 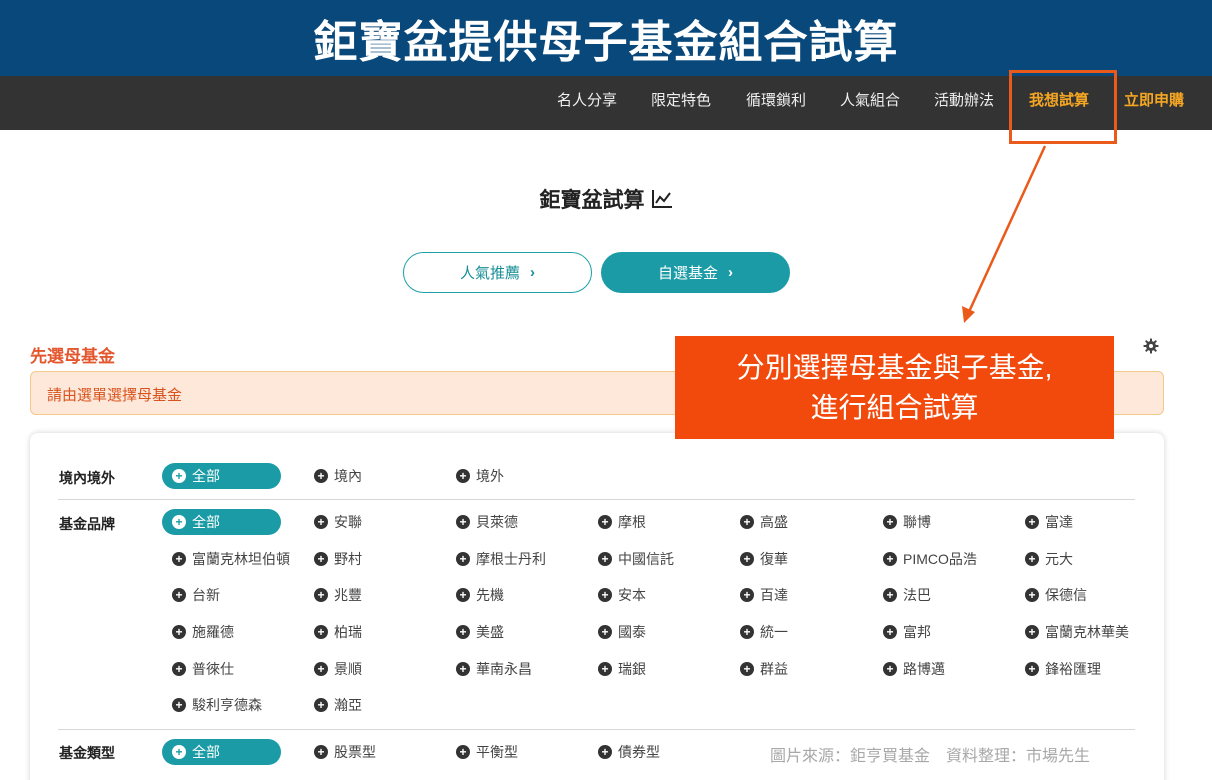 What do you see at coordinates (501, 559) in the screenshot?
I see `brand-chip: + 摩根士丹利` at bounding box center [501, 559].